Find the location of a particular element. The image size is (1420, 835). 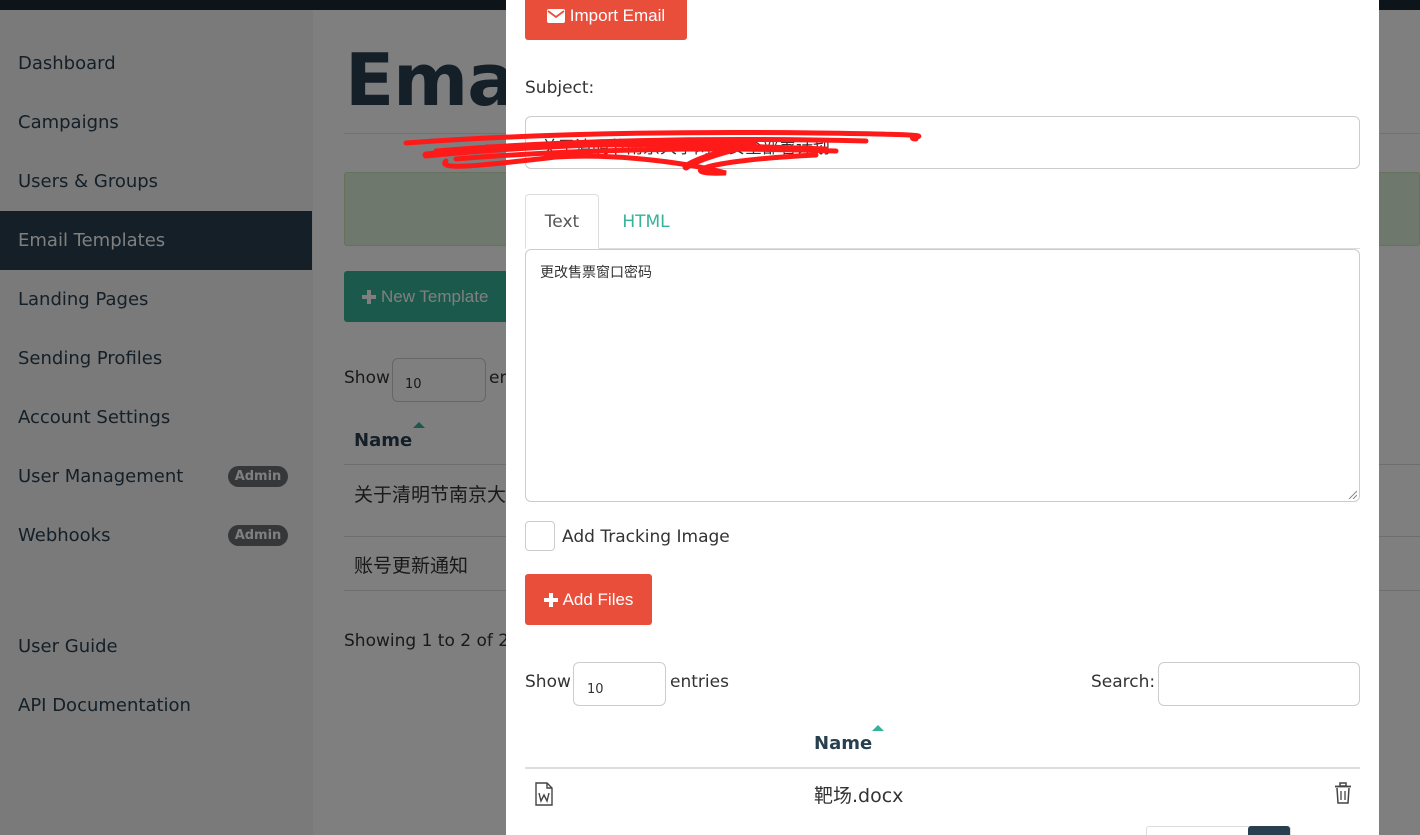

tab-html-label: HTML is located at coordinates (646, 221).